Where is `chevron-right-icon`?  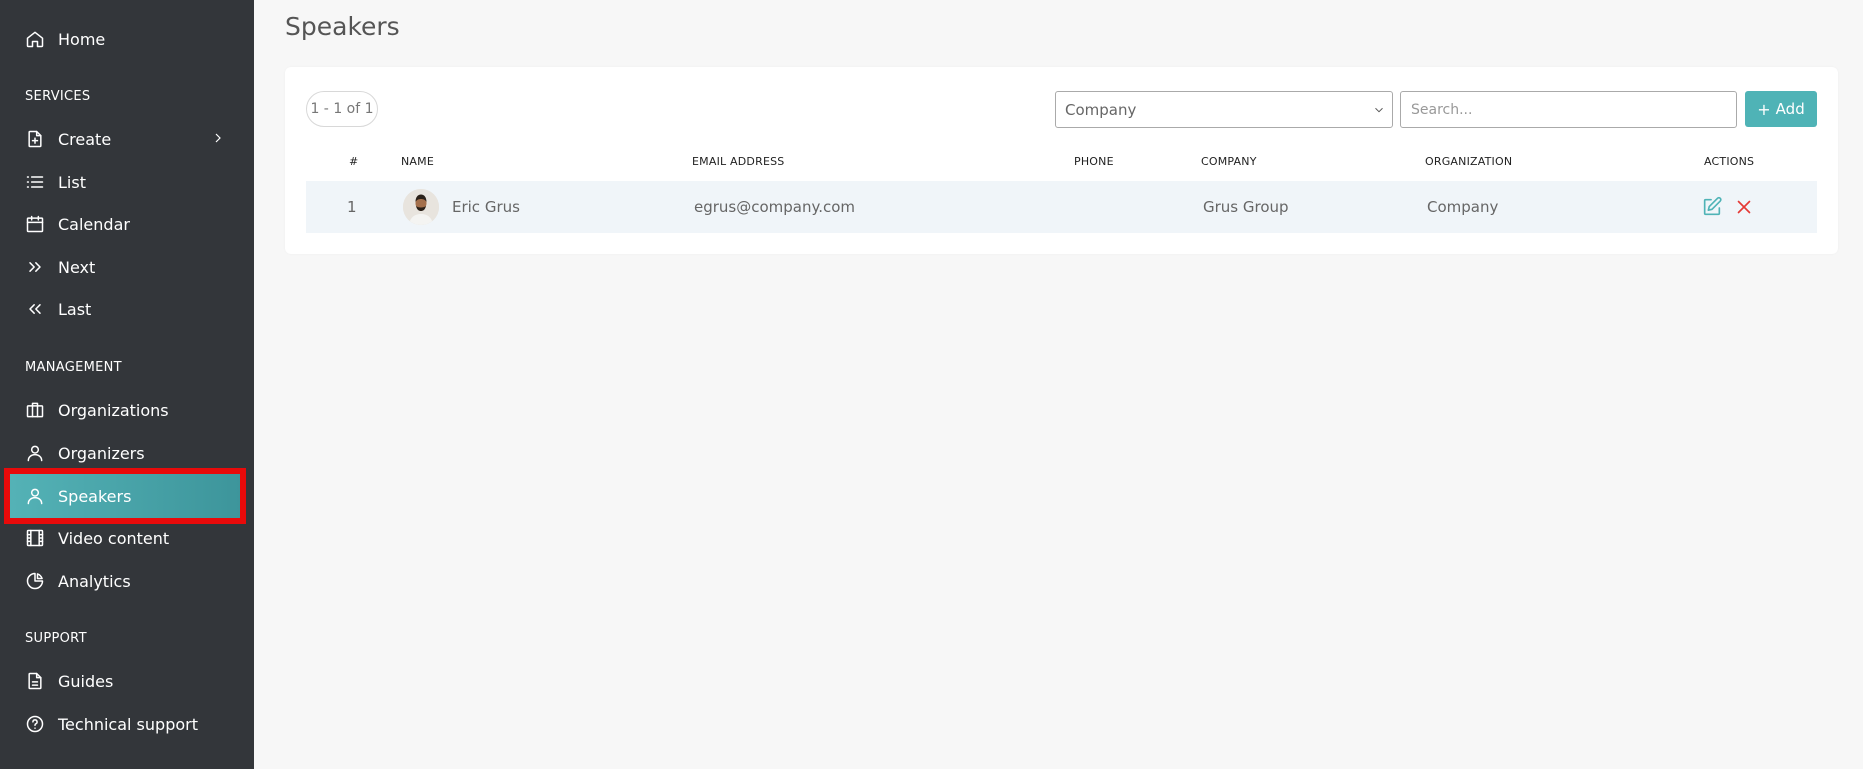
chevron-right-icon is located at coordinates (218, 138).